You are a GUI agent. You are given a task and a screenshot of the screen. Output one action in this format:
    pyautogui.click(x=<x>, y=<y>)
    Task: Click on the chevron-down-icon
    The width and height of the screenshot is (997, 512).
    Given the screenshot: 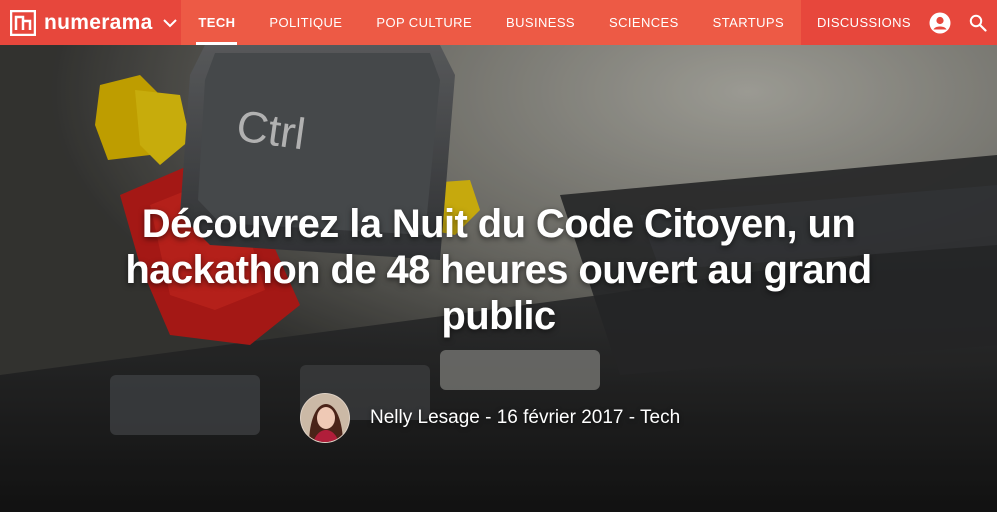 What is the action you would take?
    pyautogui.click(x=169, y=23)
    